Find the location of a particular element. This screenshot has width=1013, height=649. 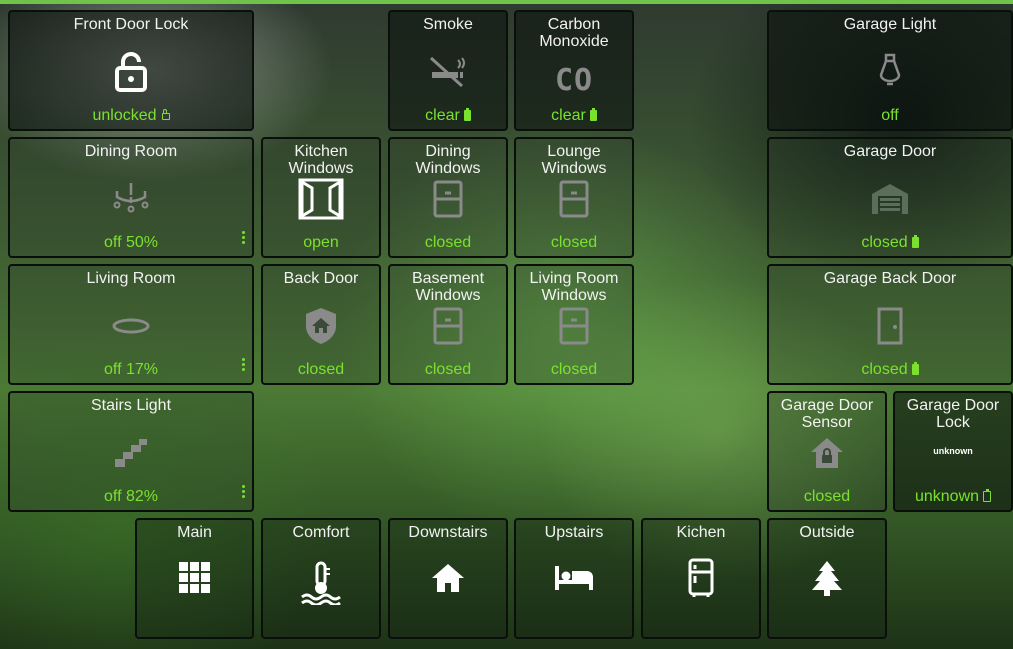

tile-title: Garage Door Sensor is located at coordinates (827, 414).